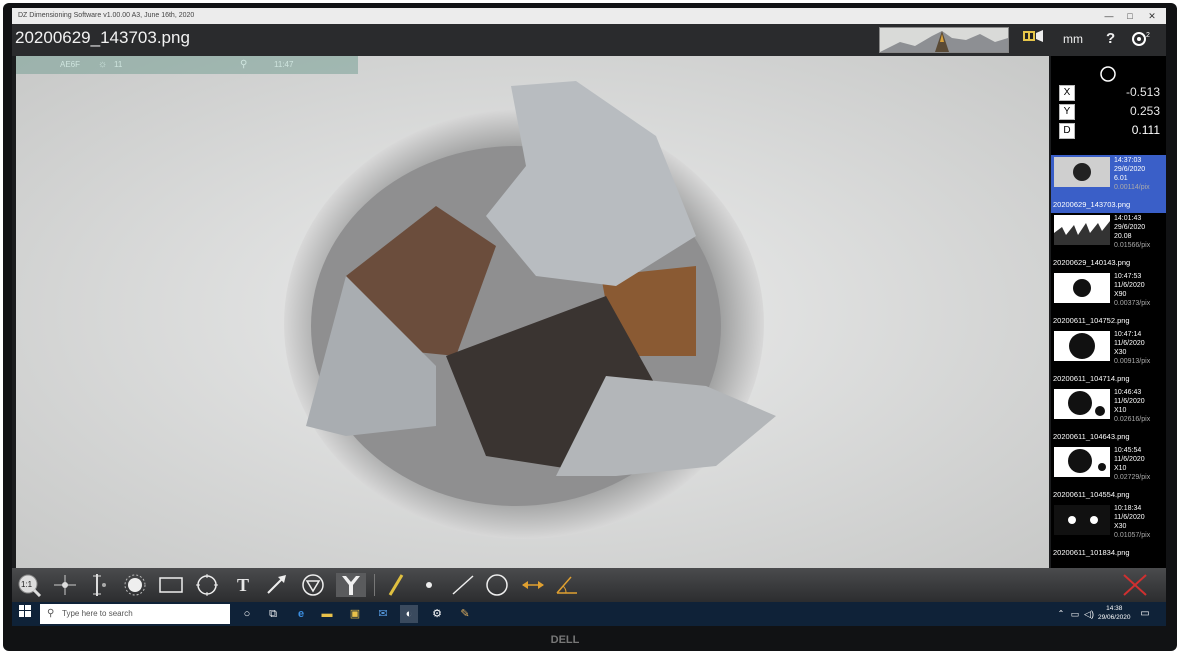  What do you see at coordinates (437, 614) in the screenshot?
I see `settings-gear-icon: ⚙` at bounding box center [437, 614].